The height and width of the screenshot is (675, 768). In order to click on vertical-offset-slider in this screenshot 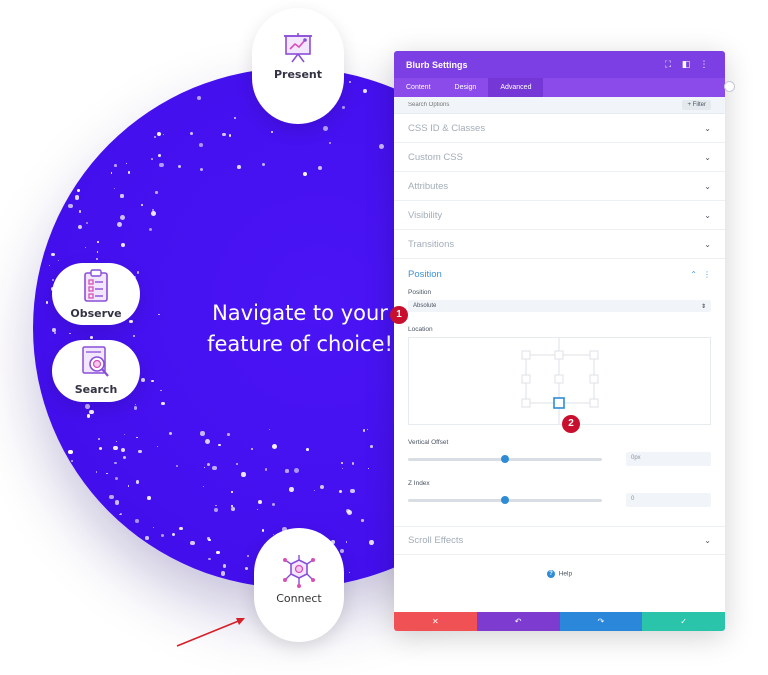, I will do `click(505, 458)`.